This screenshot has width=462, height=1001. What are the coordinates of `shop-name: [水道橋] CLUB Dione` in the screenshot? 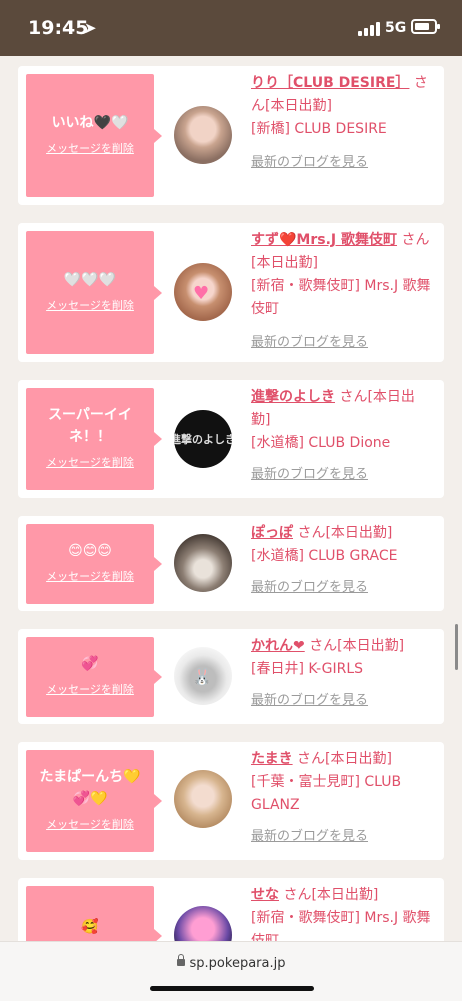 It's located at (321, 443).